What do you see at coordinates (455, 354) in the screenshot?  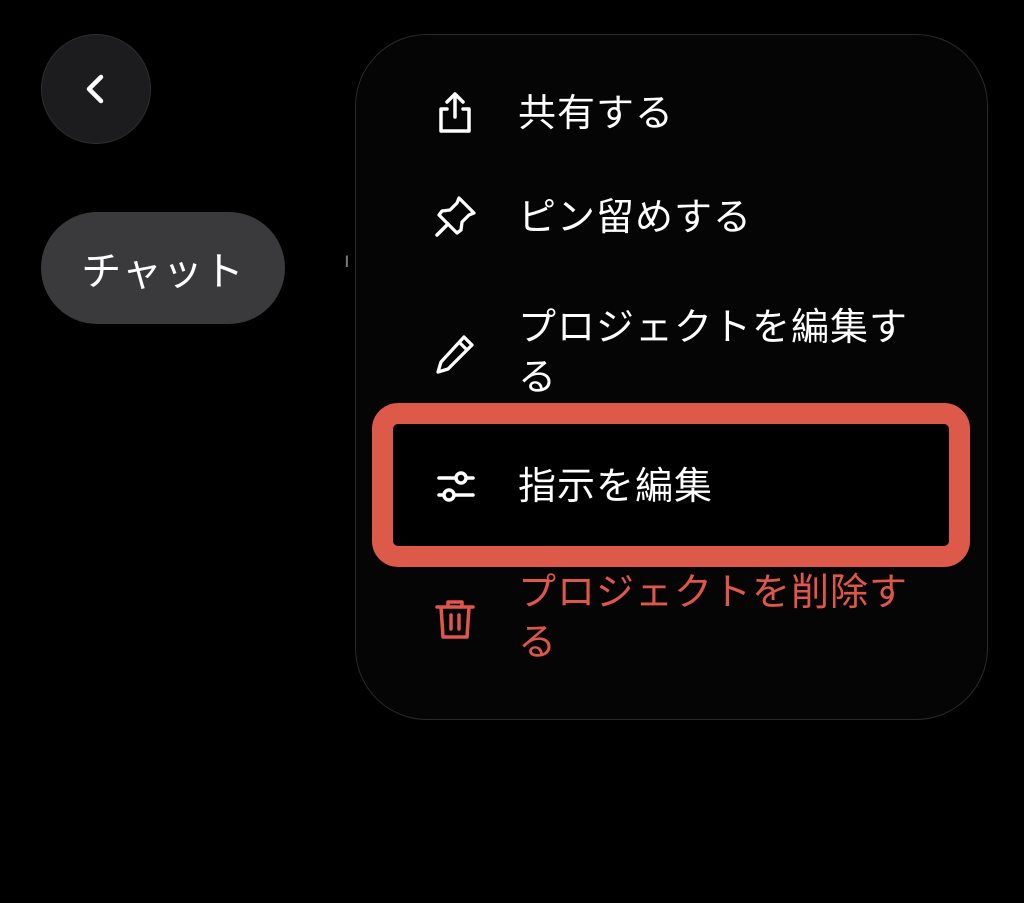 I see `pencil-icon` at bounding box center [455, 354].